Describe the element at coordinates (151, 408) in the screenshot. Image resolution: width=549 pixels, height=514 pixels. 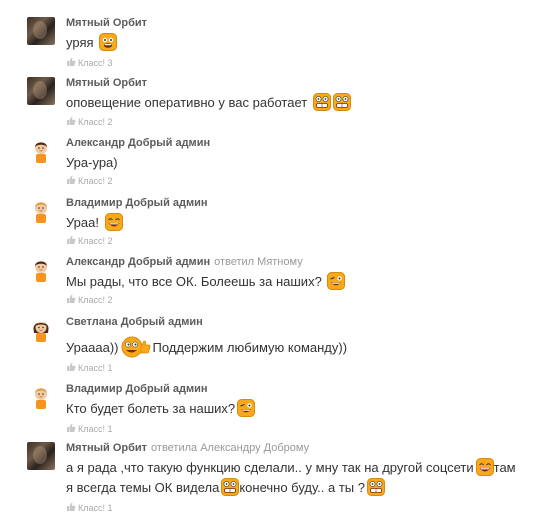
I see `comment-text-part: Кто будет болеть за наших?` at that location.